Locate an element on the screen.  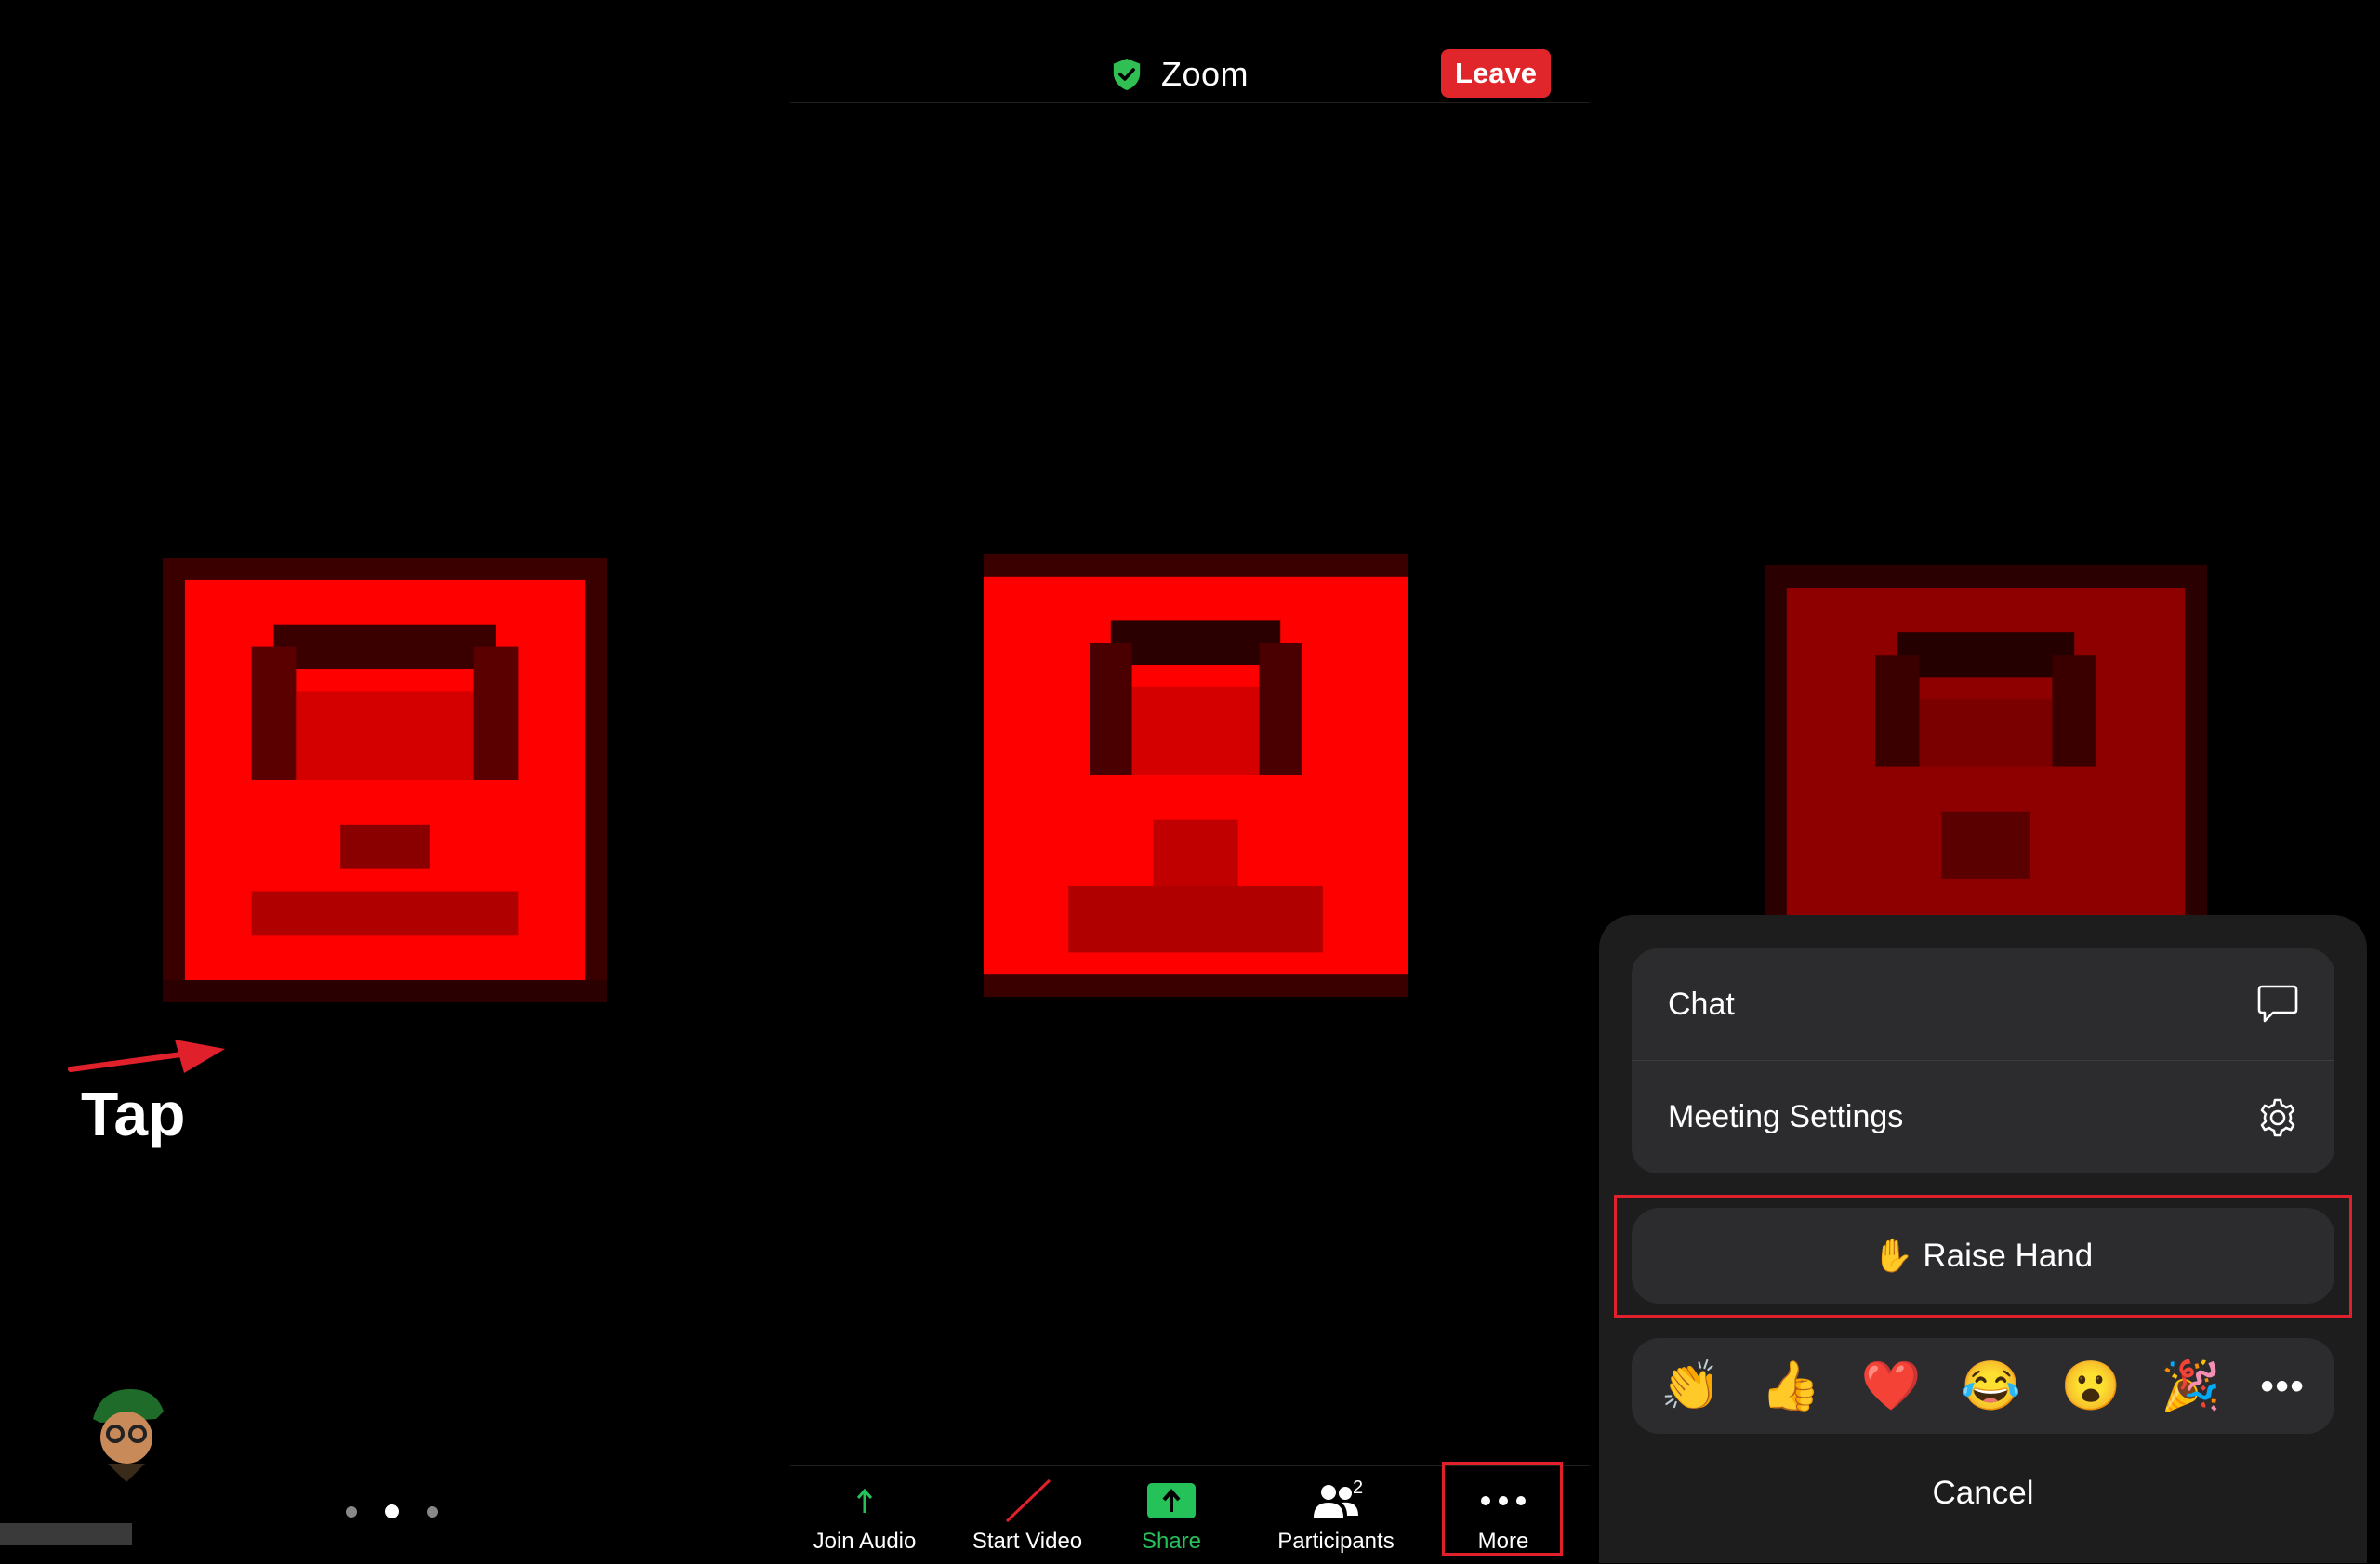
top-bar: Zoom Leave is located at coordinates (1190, 52).